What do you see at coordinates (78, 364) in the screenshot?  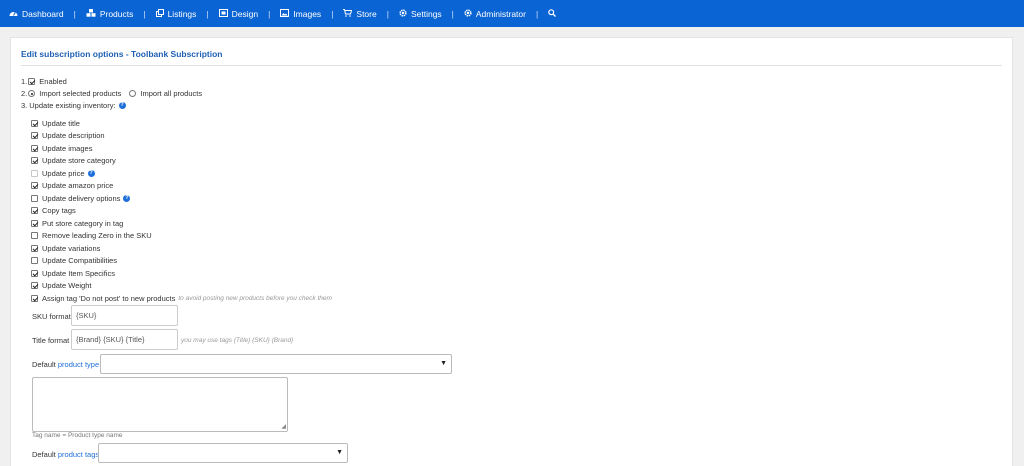 I see `product-type-link: product type` at bounding box center [78, 364].